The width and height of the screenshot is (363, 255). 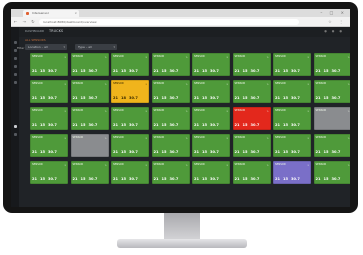 I want to click on sidebar-grid-icon, so click(x=15, y=126).